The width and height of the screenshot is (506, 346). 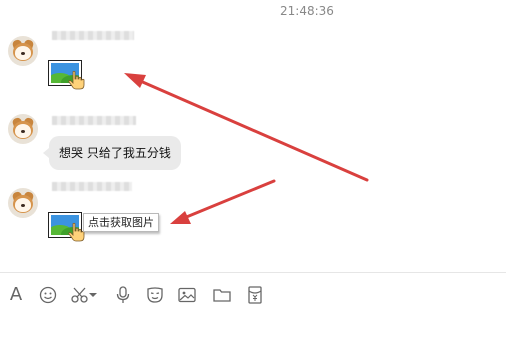 I want to click on mask-icon, so click(x=155, y=295).